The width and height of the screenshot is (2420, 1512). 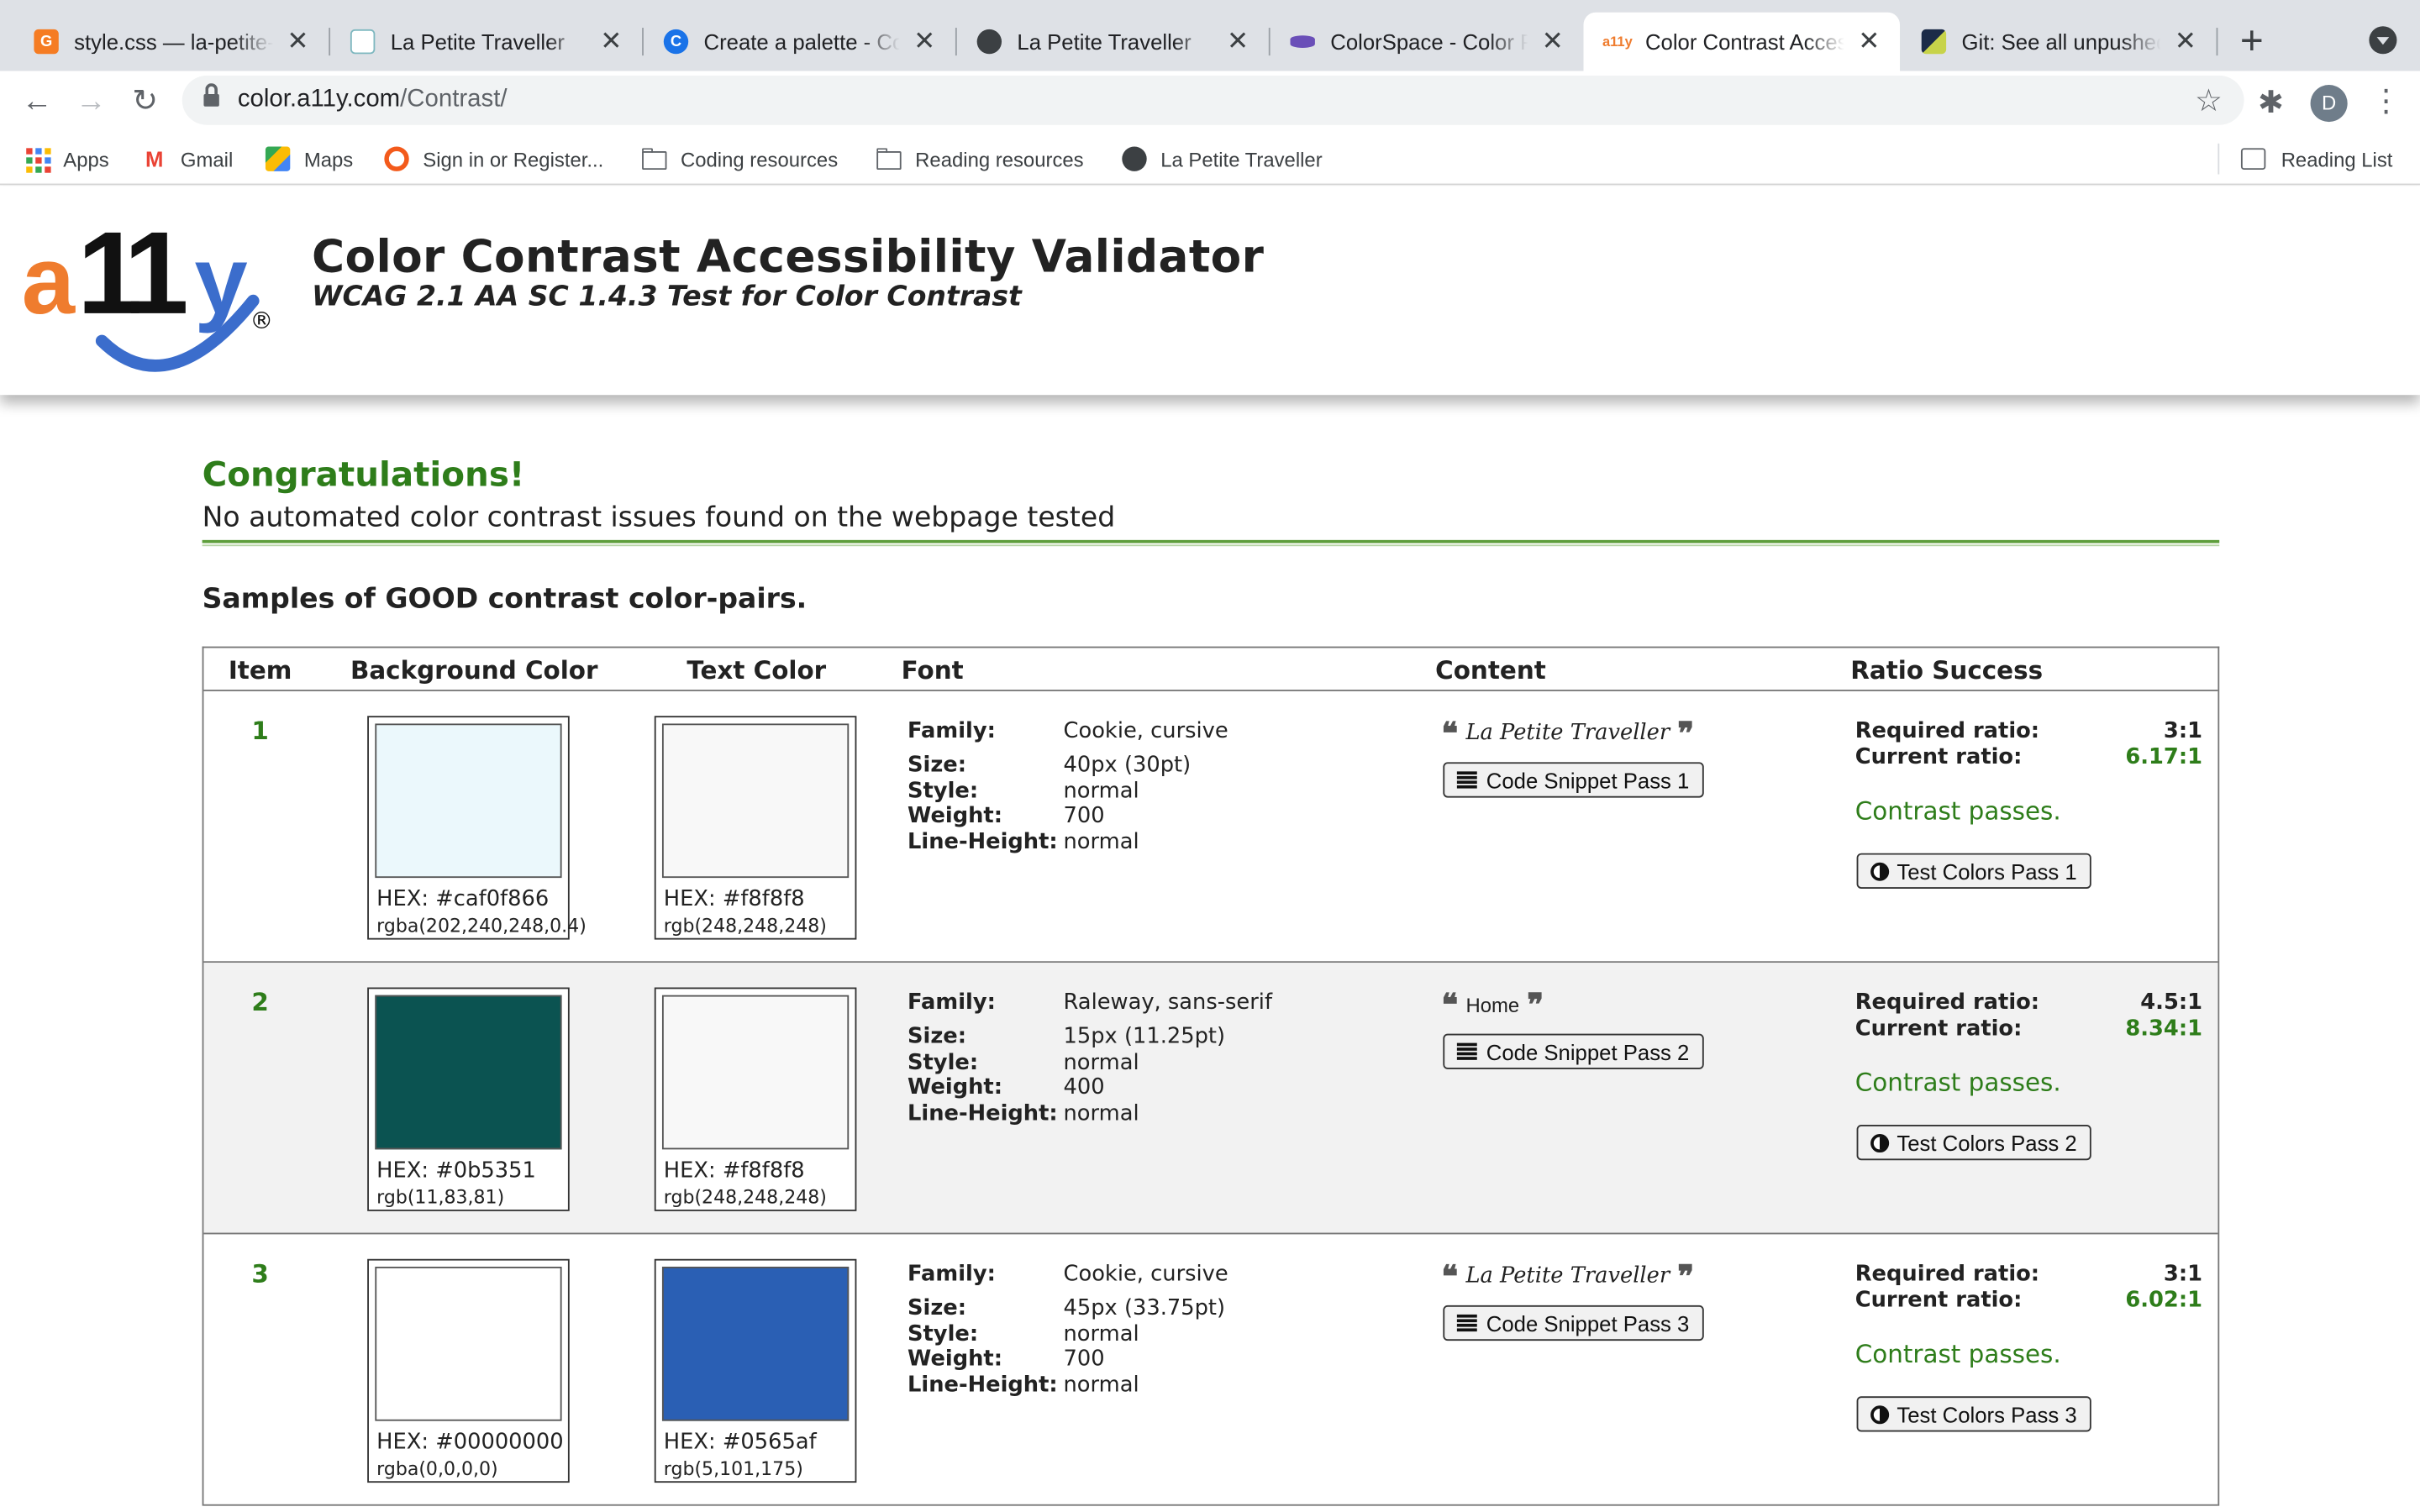 What do you see at coordinates (1213, 100) in the screenshot?
I see `address-bar: color.a11y.com/Contrast/ ☆` at bounding box center [1213, 100].